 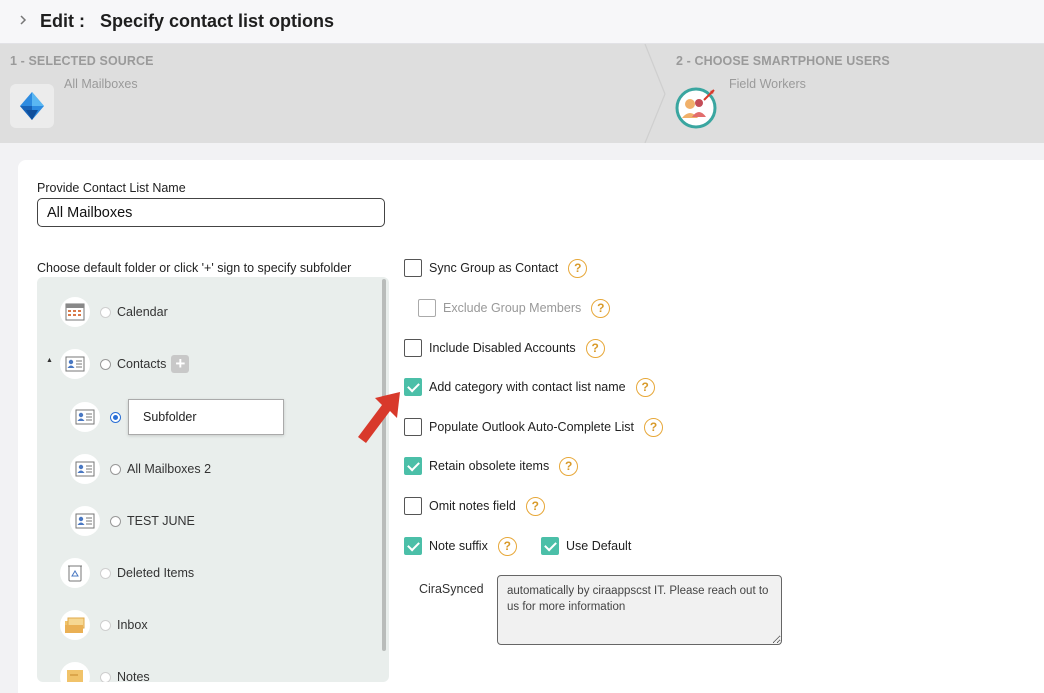 What do you see at coordinates (142, 312) in the screenshot?
I see `tree-item-label: Calendar` at bounding box center [142, 312].